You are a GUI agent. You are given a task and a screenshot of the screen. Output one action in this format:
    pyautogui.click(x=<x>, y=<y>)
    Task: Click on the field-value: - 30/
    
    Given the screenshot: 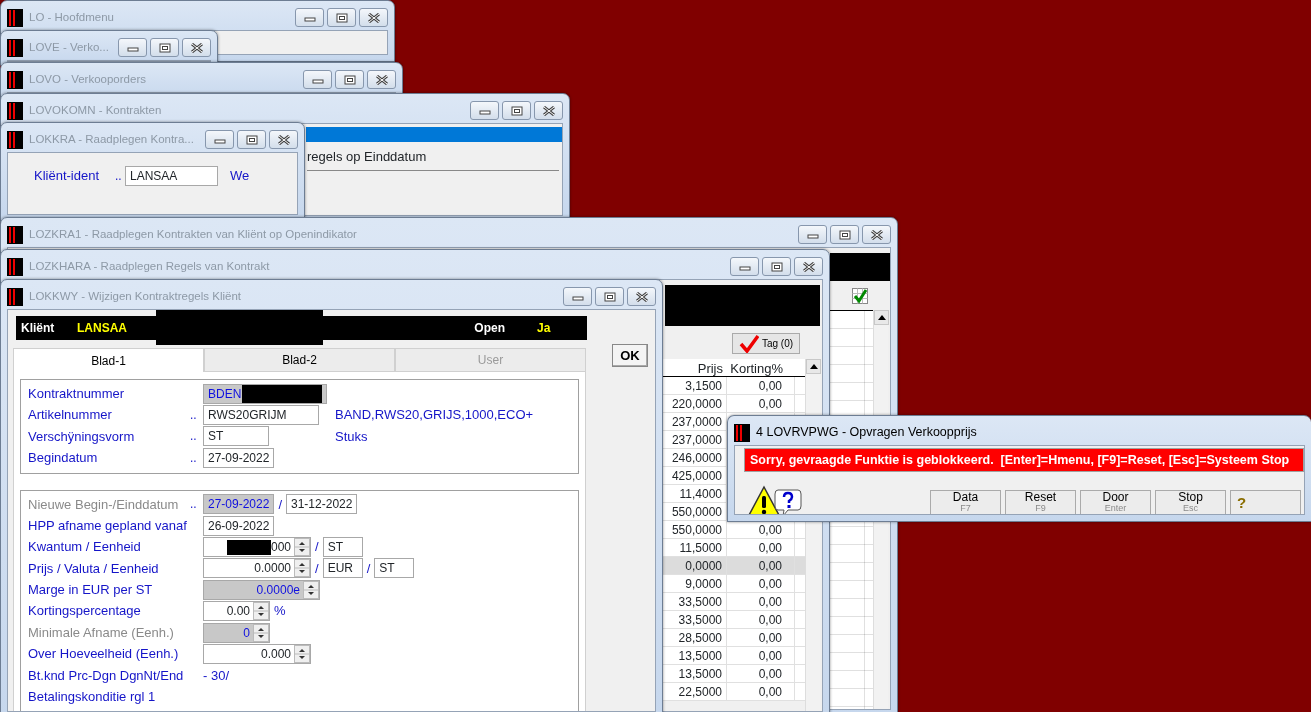 What is the action you would take?
    pyautogui.click(x=216, y=675)
    